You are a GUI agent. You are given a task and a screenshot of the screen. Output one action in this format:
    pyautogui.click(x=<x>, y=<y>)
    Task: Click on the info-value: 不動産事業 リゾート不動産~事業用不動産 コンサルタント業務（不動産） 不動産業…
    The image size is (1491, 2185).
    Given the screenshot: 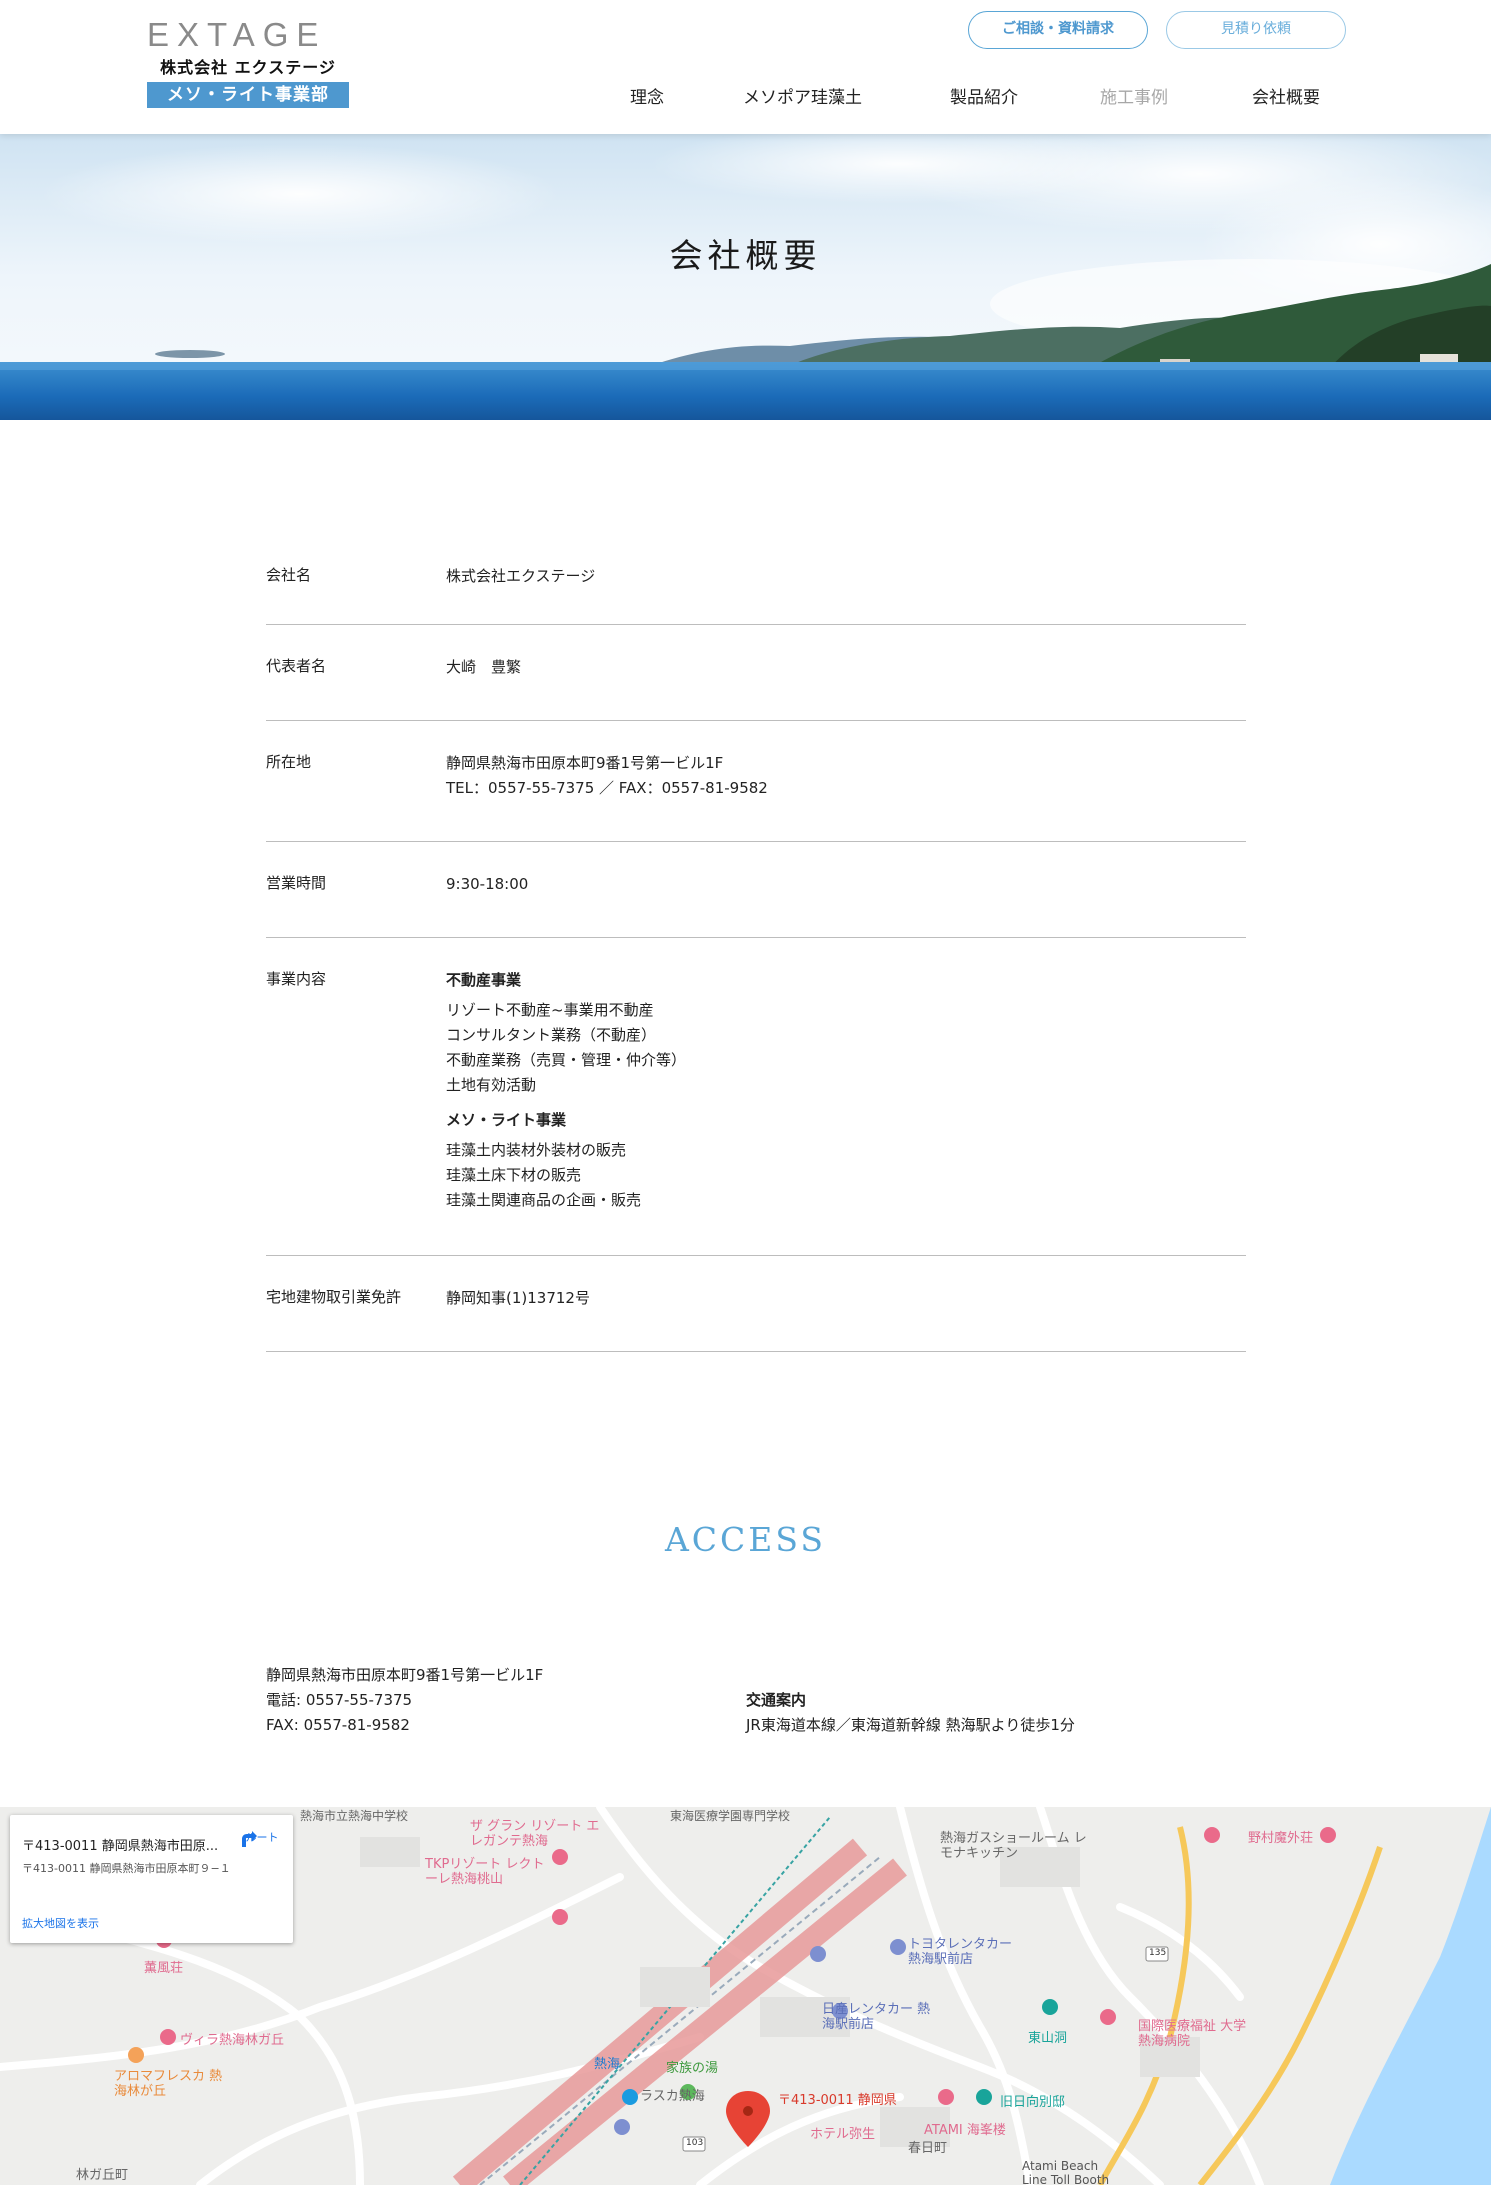 What is the action you would take?
    pyautogui.click(x=846, y=1090)
    